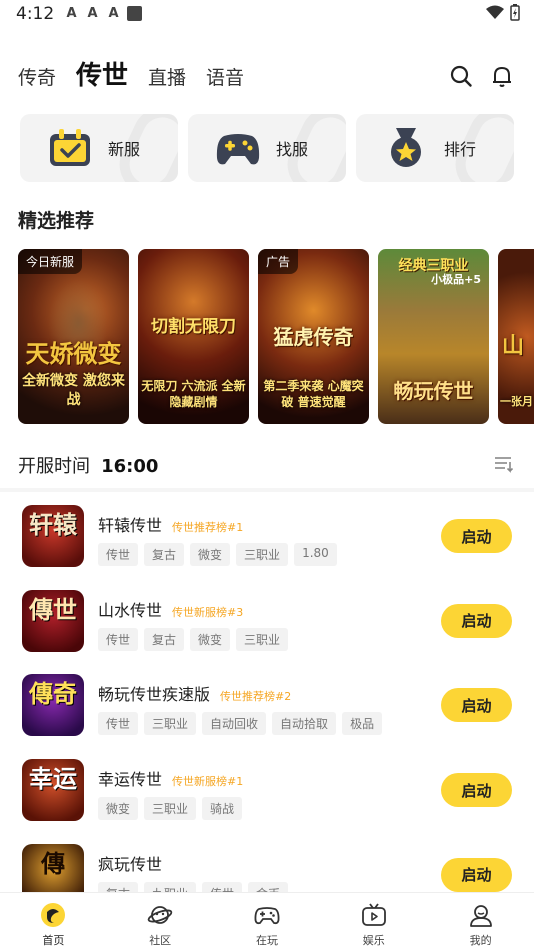 The image size is (534, 950). I want to click on open-server-row: 开服时间 16:00, so click(267, 465).